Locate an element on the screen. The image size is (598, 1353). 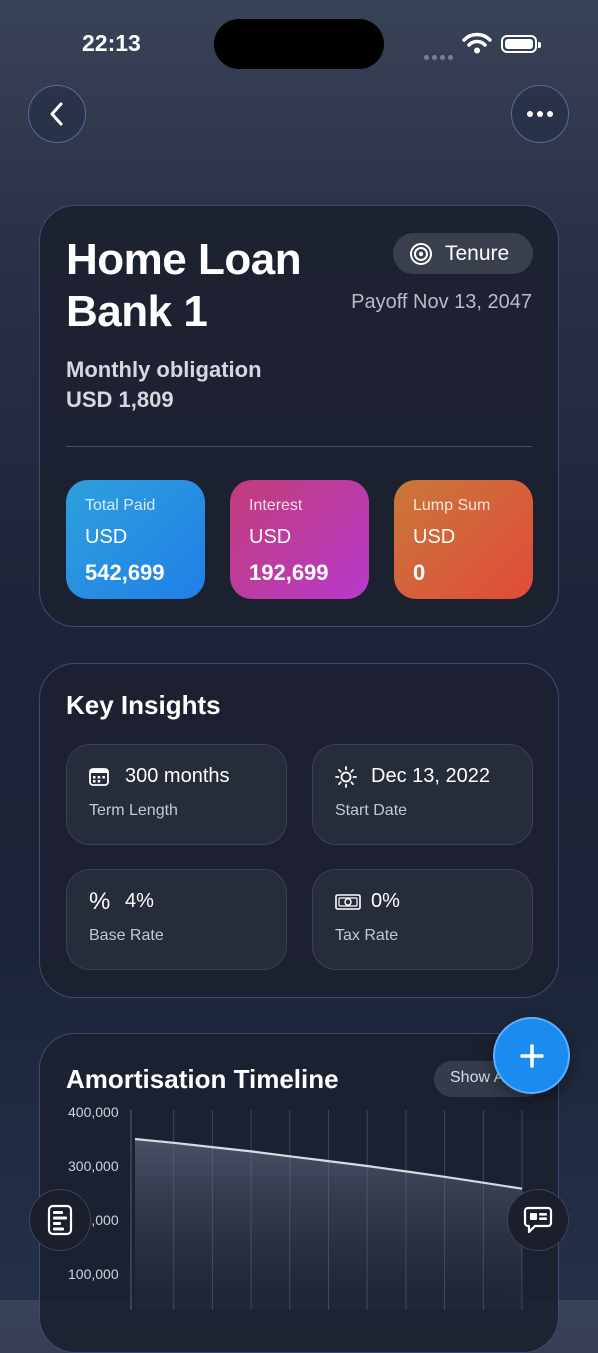
report-button is located at coordinates (60, 1220).